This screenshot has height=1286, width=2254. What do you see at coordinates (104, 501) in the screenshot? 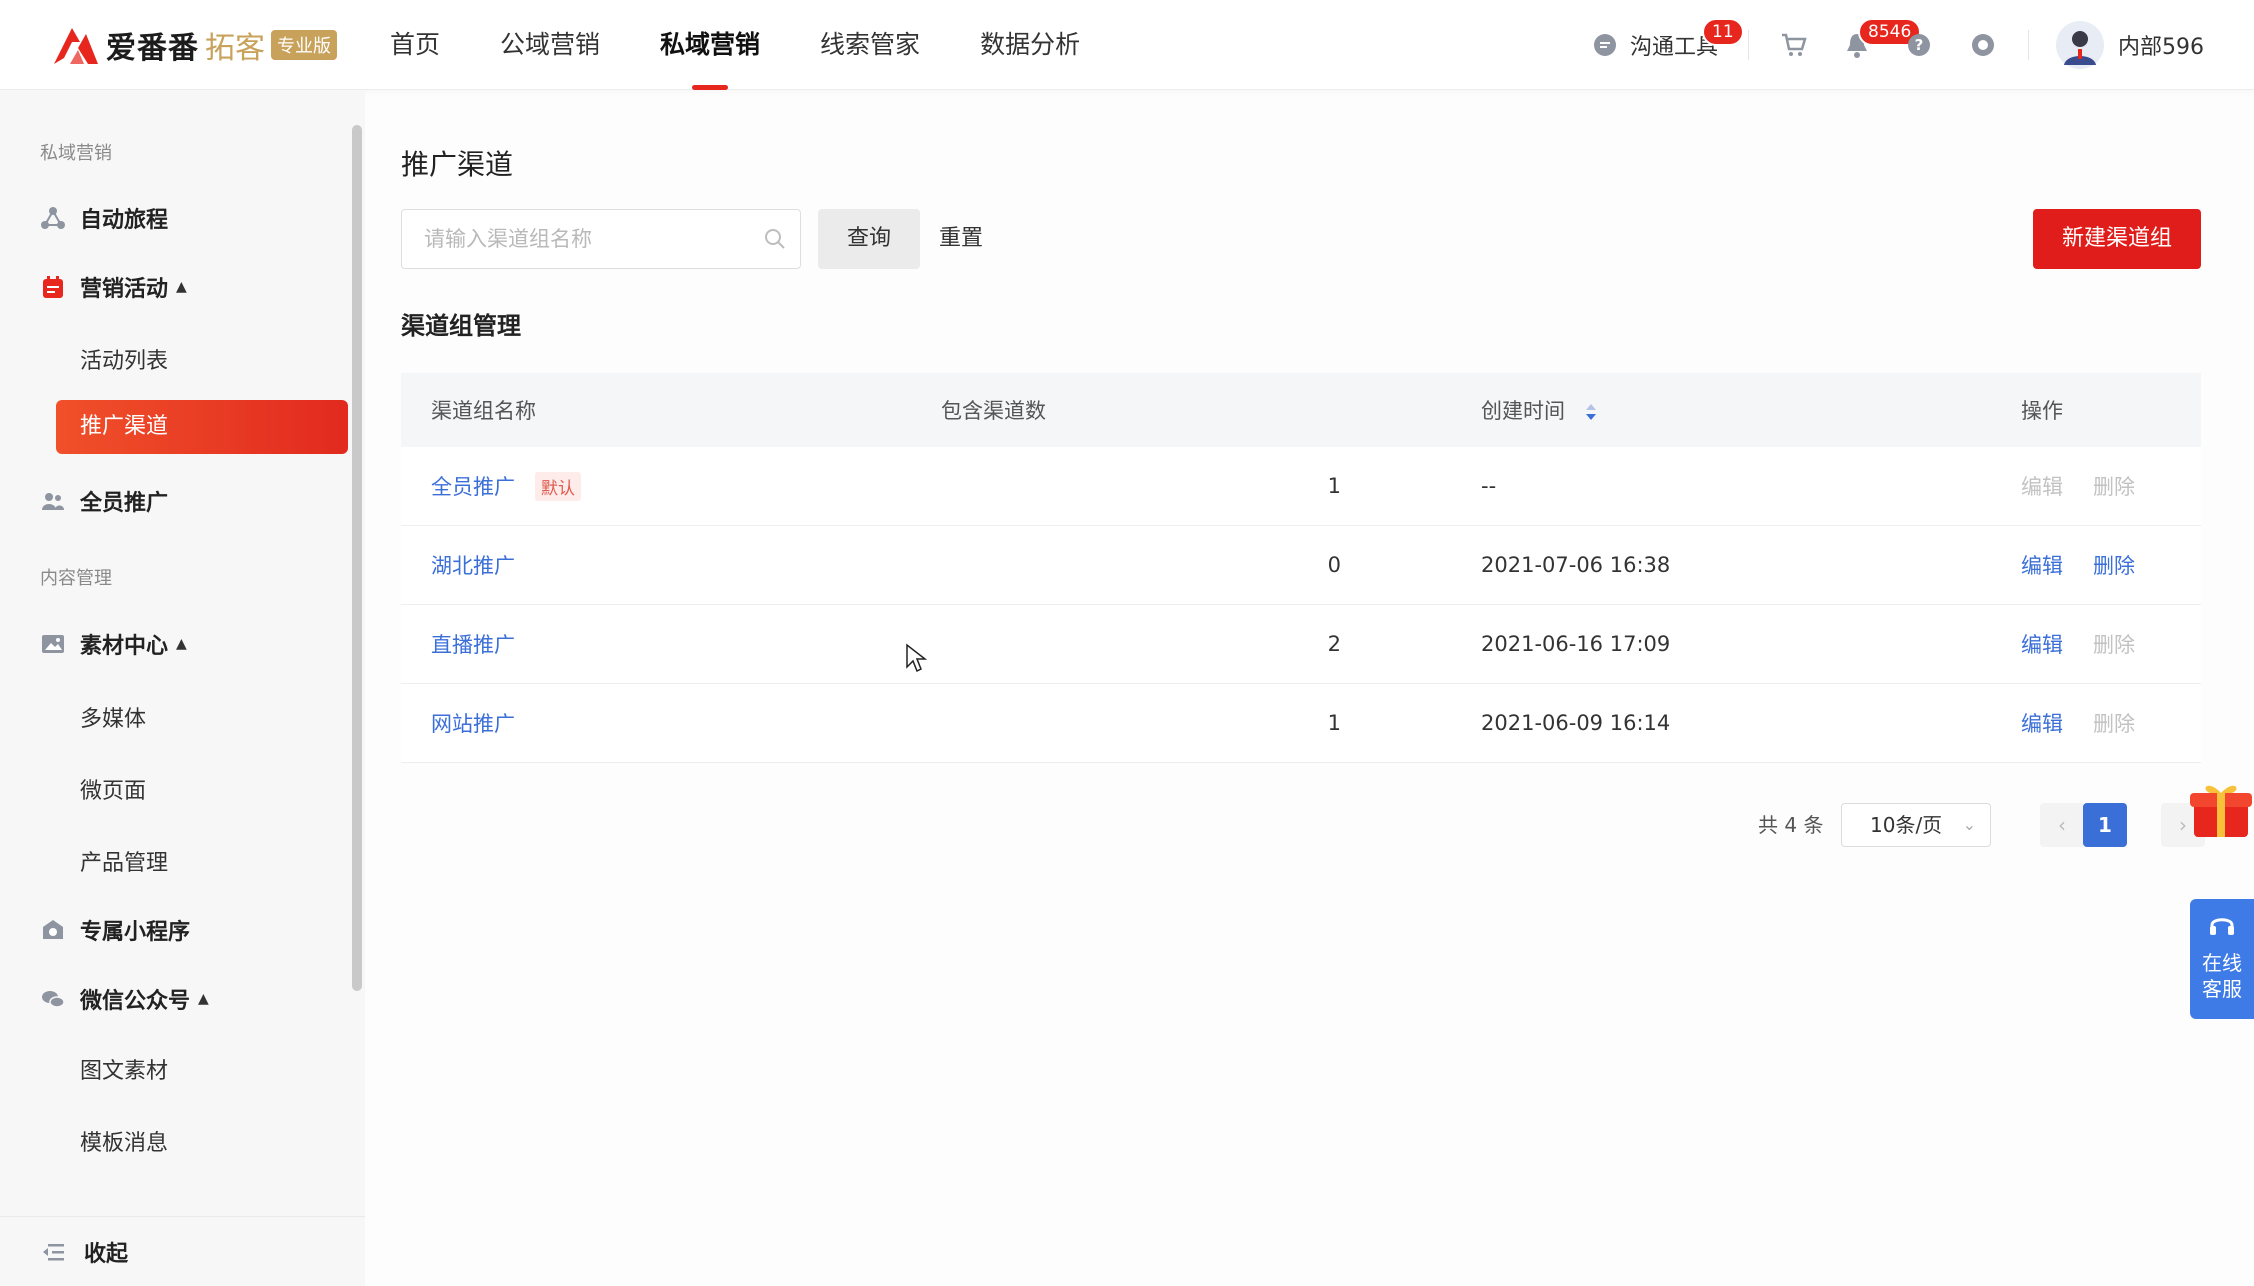
I see `sidebar-item-all-staff: 全员推广` at bounding box center [104, 501].